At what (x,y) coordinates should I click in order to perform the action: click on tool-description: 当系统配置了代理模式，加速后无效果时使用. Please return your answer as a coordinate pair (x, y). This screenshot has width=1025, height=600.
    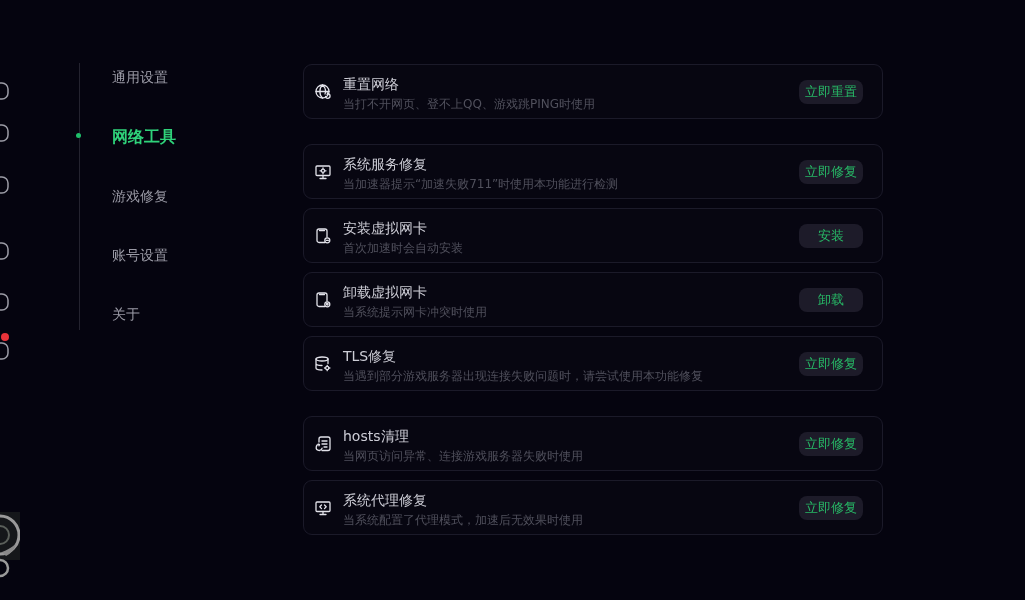
    Looking at the image, I should click on (463, 519).